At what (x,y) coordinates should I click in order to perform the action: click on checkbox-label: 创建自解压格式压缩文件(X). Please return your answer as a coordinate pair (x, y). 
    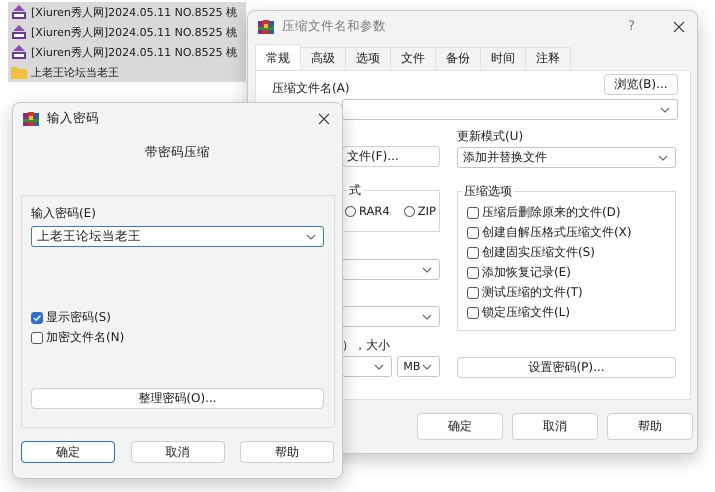
    Looking at the image, I should click on (557, 232).